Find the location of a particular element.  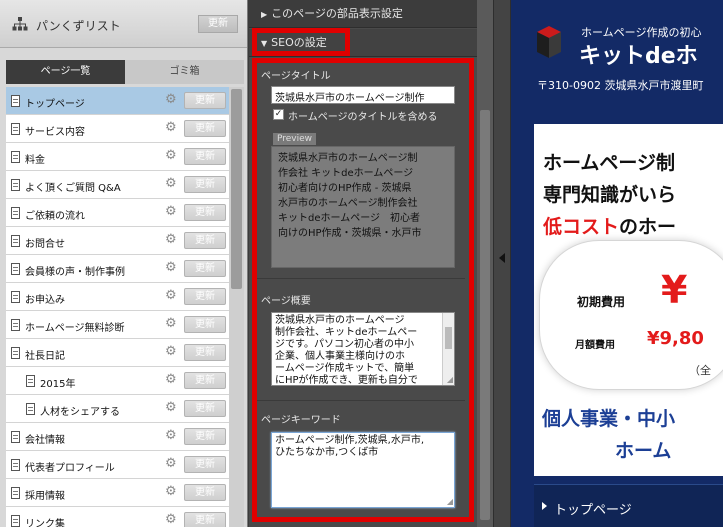

page-title-input: 茨城県水戸市のホームページ制作 is located at coordinates (363, 95).